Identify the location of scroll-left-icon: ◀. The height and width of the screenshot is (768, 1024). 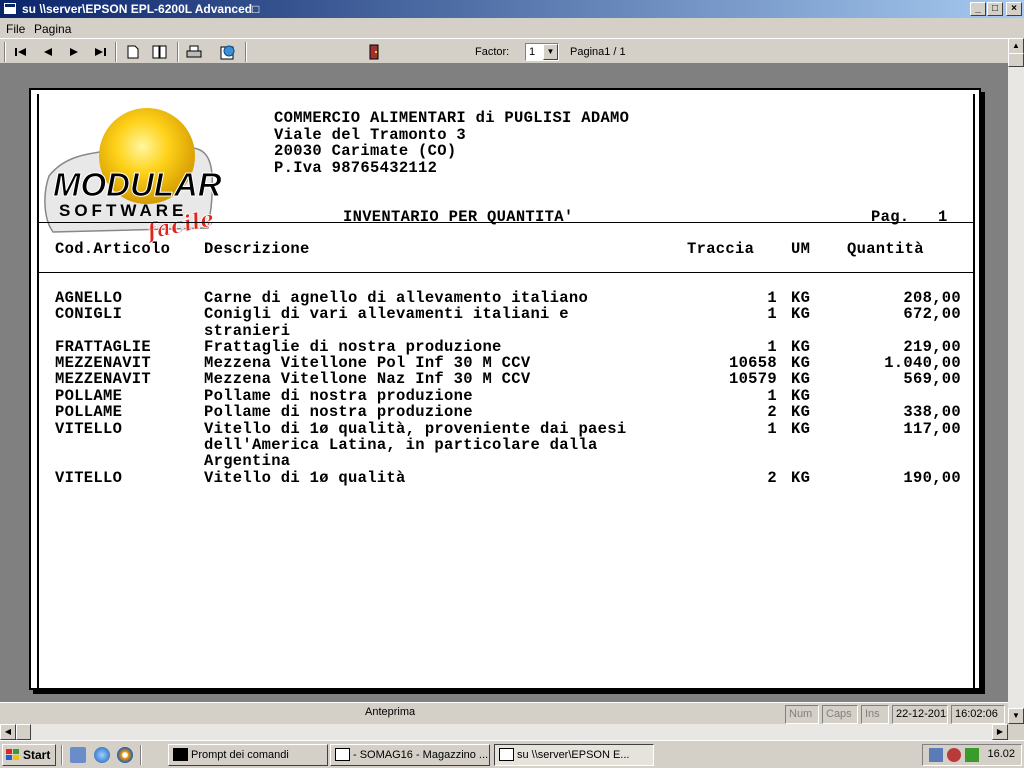
(8, 732).